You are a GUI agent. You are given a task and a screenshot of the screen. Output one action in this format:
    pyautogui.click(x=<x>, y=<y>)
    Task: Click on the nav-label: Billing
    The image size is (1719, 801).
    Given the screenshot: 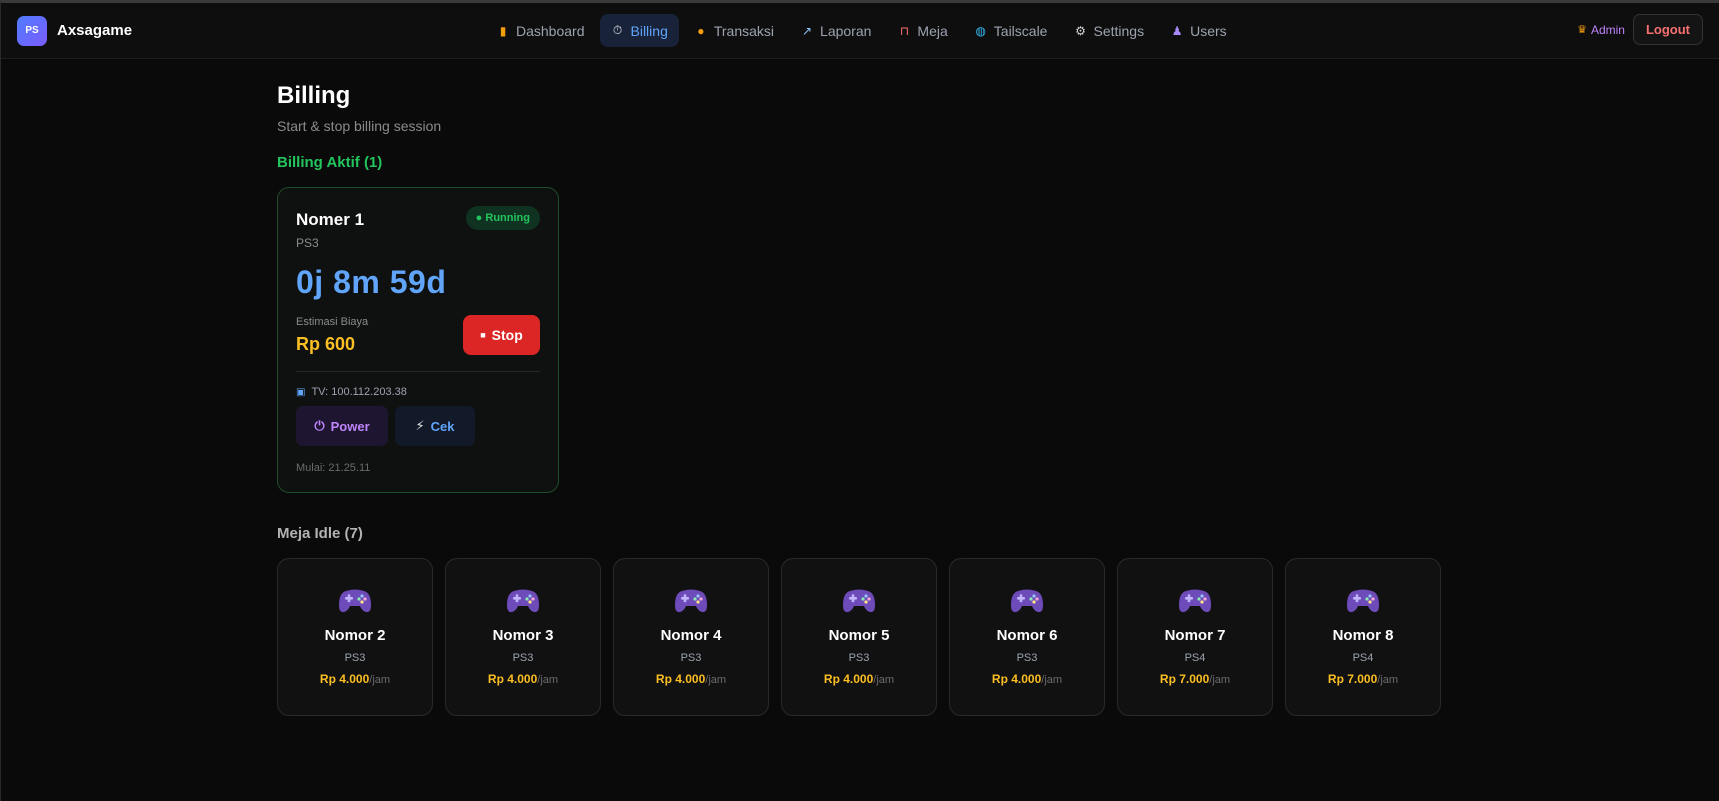 What is the action you would take?
    pyautogui.click(x=649, y=30)
    